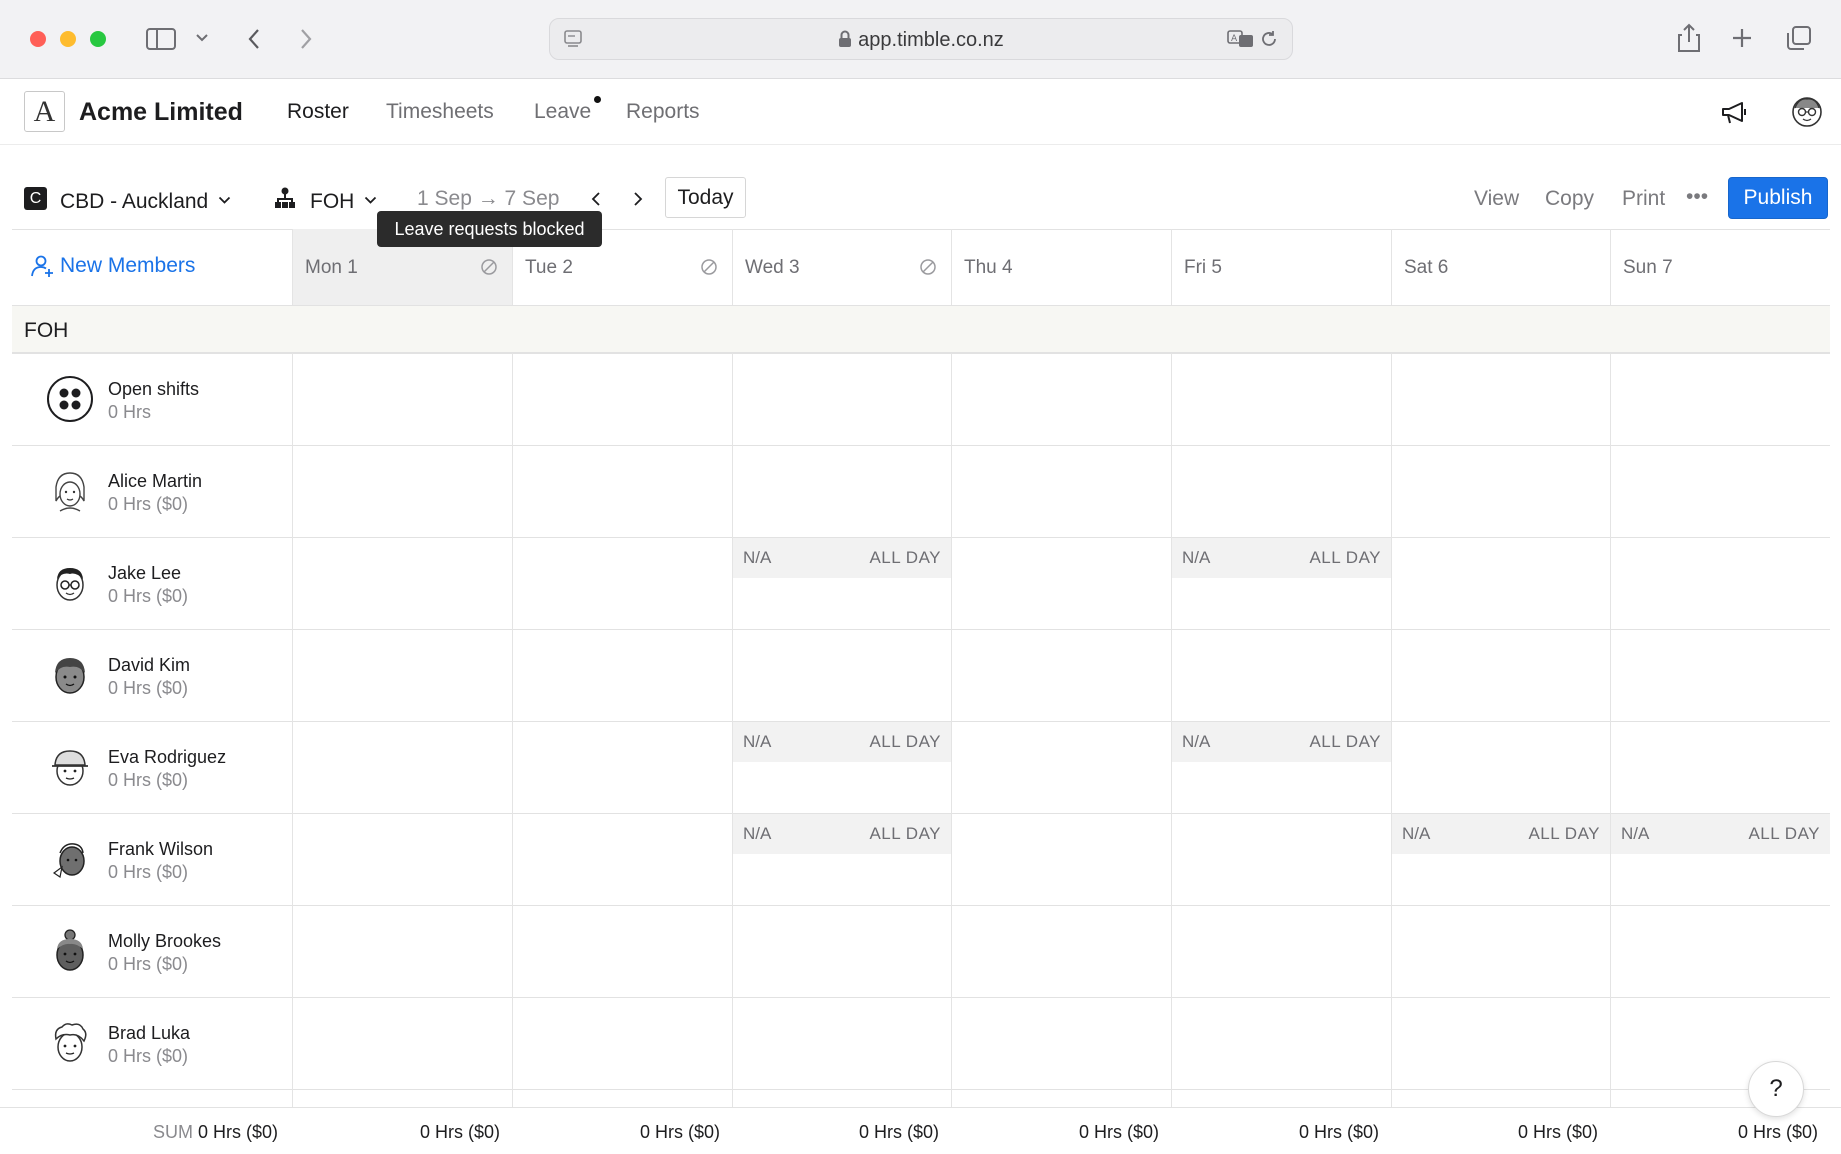 The height and width of the screenshot is (1154, 1841). I want to click on print-button: Print, so click(1643, 199).